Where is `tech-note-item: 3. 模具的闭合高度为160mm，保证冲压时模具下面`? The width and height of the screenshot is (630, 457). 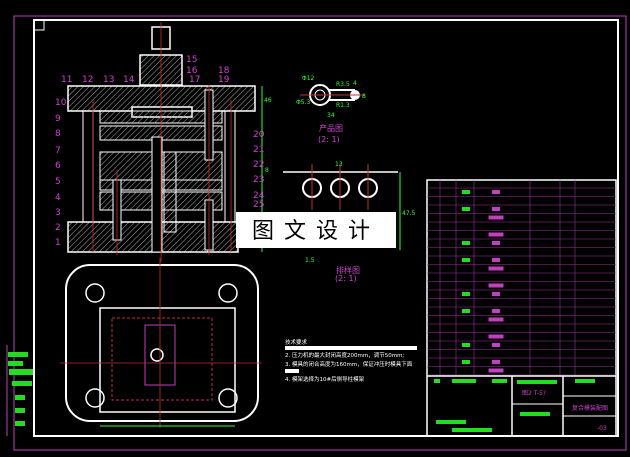
tech-note-item: 3. 模具的闭合高度为160mm，保证冲压时模具下面 is located at coordinates (349, 364).